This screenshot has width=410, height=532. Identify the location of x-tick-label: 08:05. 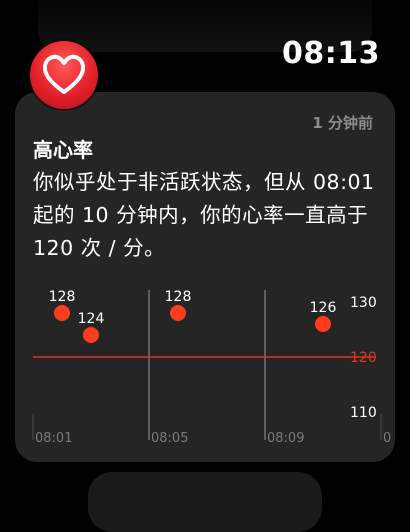
(169, 438).